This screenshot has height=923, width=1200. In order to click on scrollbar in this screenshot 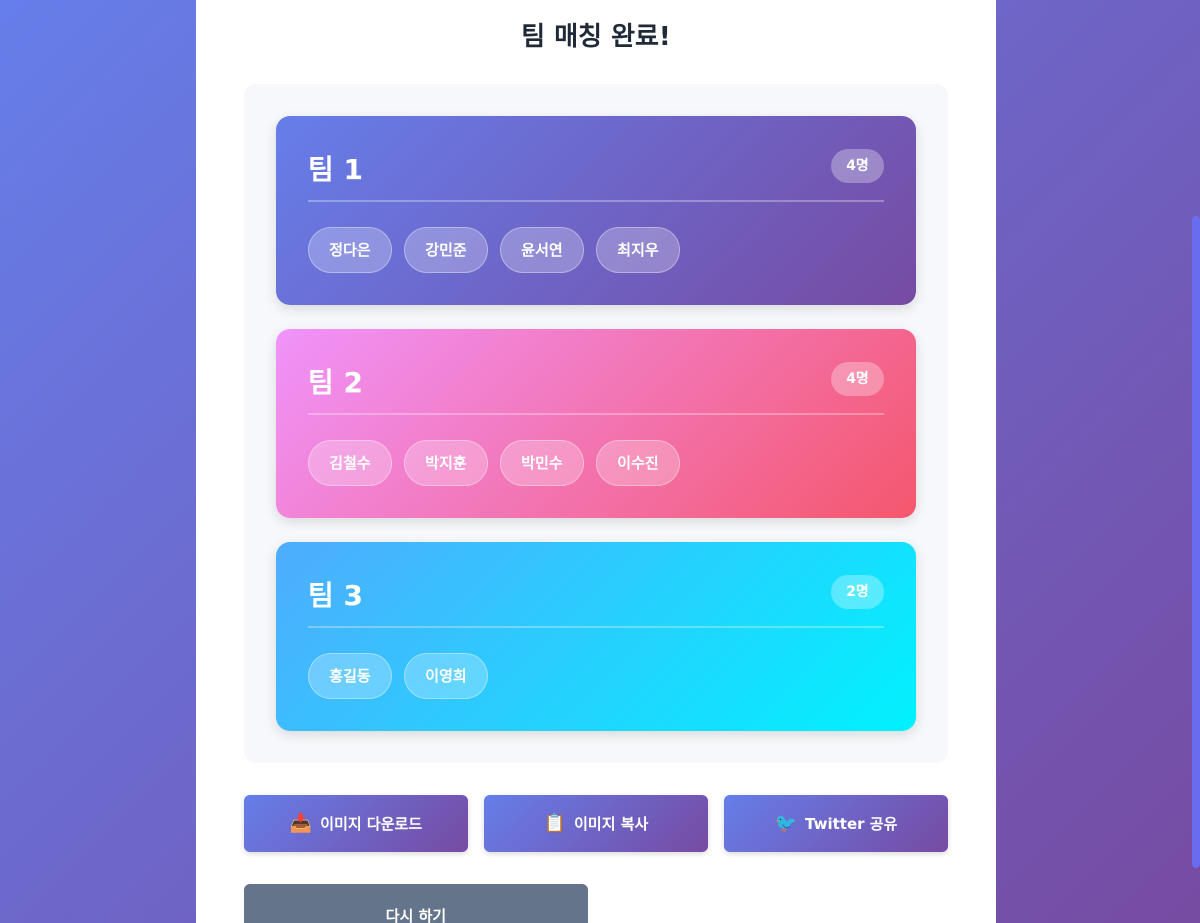, I will do `click(1196, 461)`.